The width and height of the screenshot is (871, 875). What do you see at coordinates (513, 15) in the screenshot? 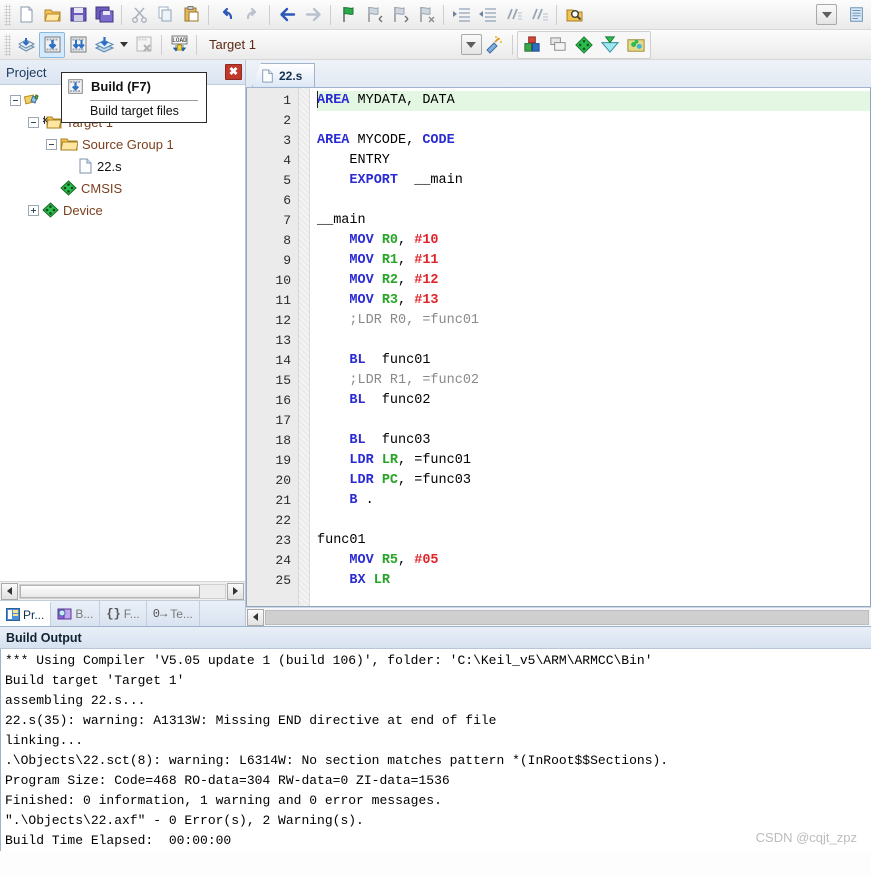
I see `comment-icon` at bounding box center [513, 15].